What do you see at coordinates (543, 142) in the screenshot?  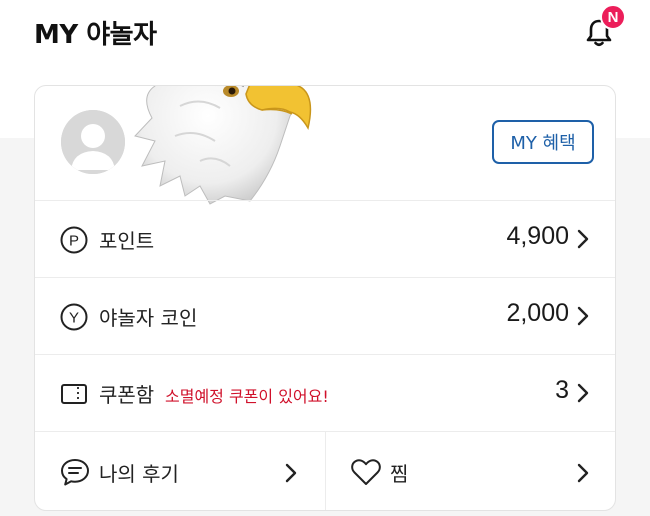 I see `my-benefit-button: MY 혜택` at bounding box center [543, 142].